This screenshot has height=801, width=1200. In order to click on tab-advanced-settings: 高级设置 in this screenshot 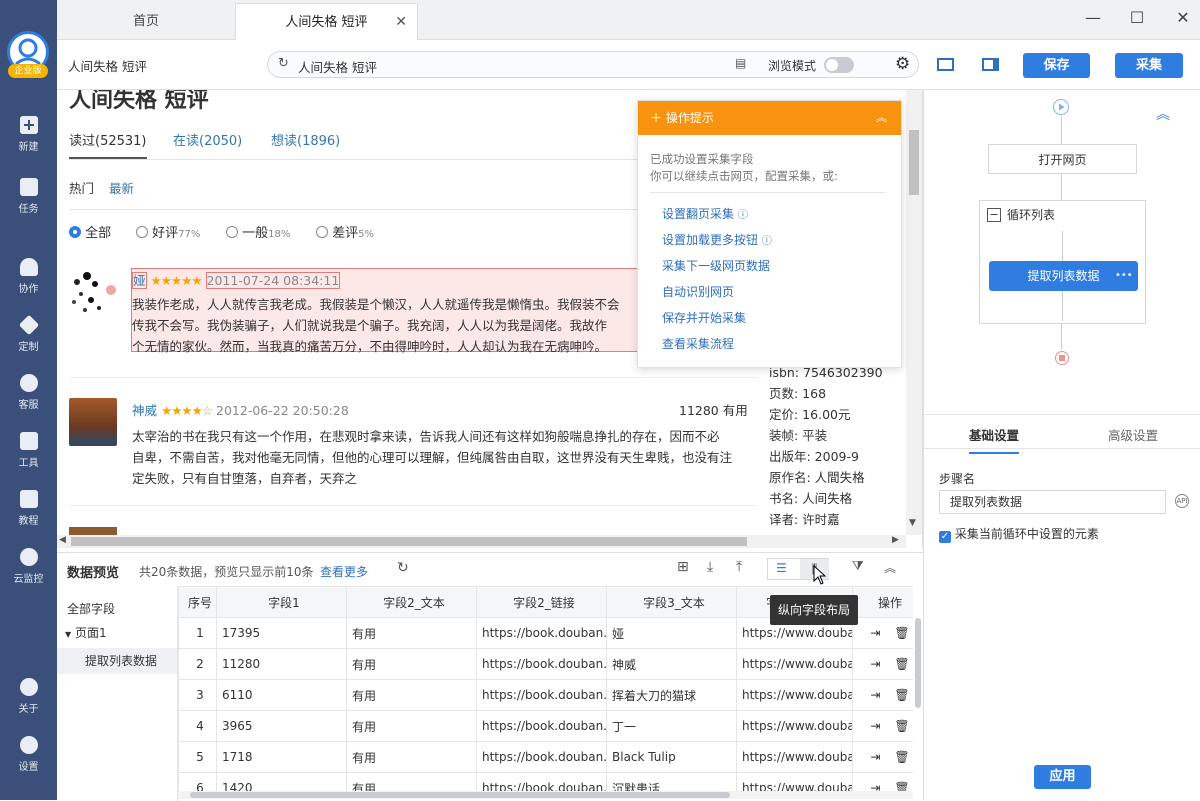, I will do `click(1133, 434)`.